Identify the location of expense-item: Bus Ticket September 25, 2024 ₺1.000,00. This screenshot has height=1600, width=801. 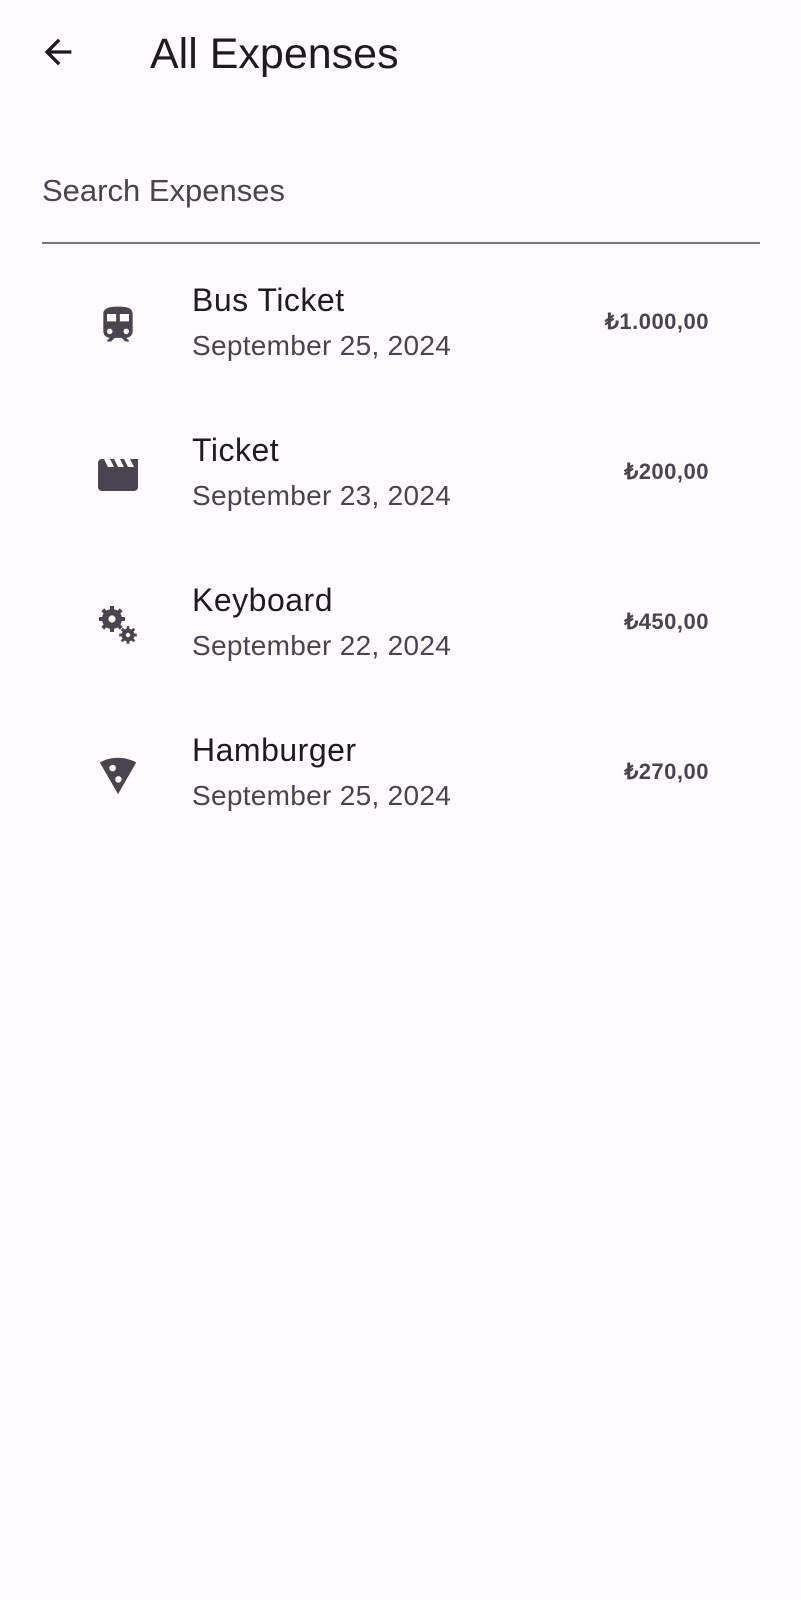
(400, 340).